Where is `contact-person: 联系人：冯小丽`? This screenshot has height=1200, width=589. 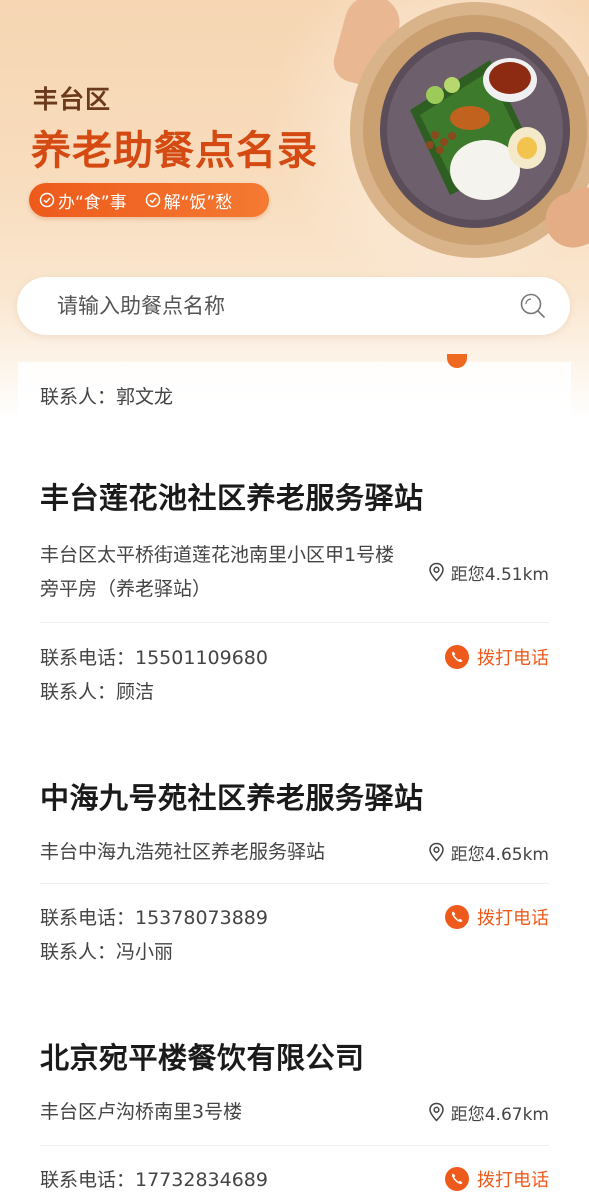
contact-person: 联系人：冯小丽 is located at coordinates (107, 952).